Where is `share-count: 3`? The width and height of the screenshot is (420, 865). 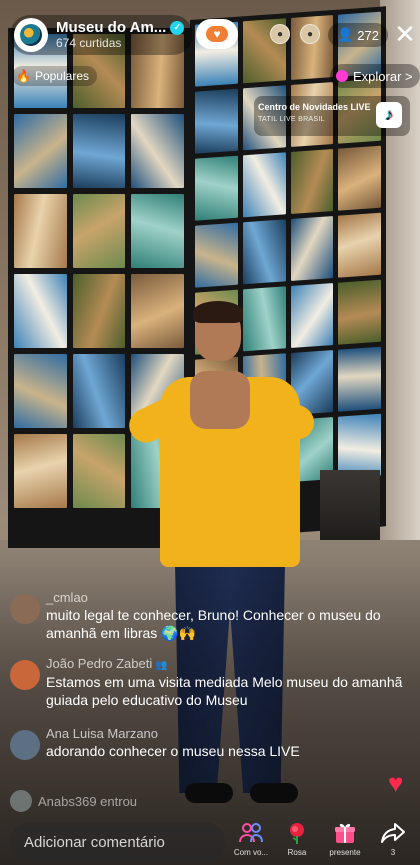
share-count: 3 is located at coordinates (393, 852).